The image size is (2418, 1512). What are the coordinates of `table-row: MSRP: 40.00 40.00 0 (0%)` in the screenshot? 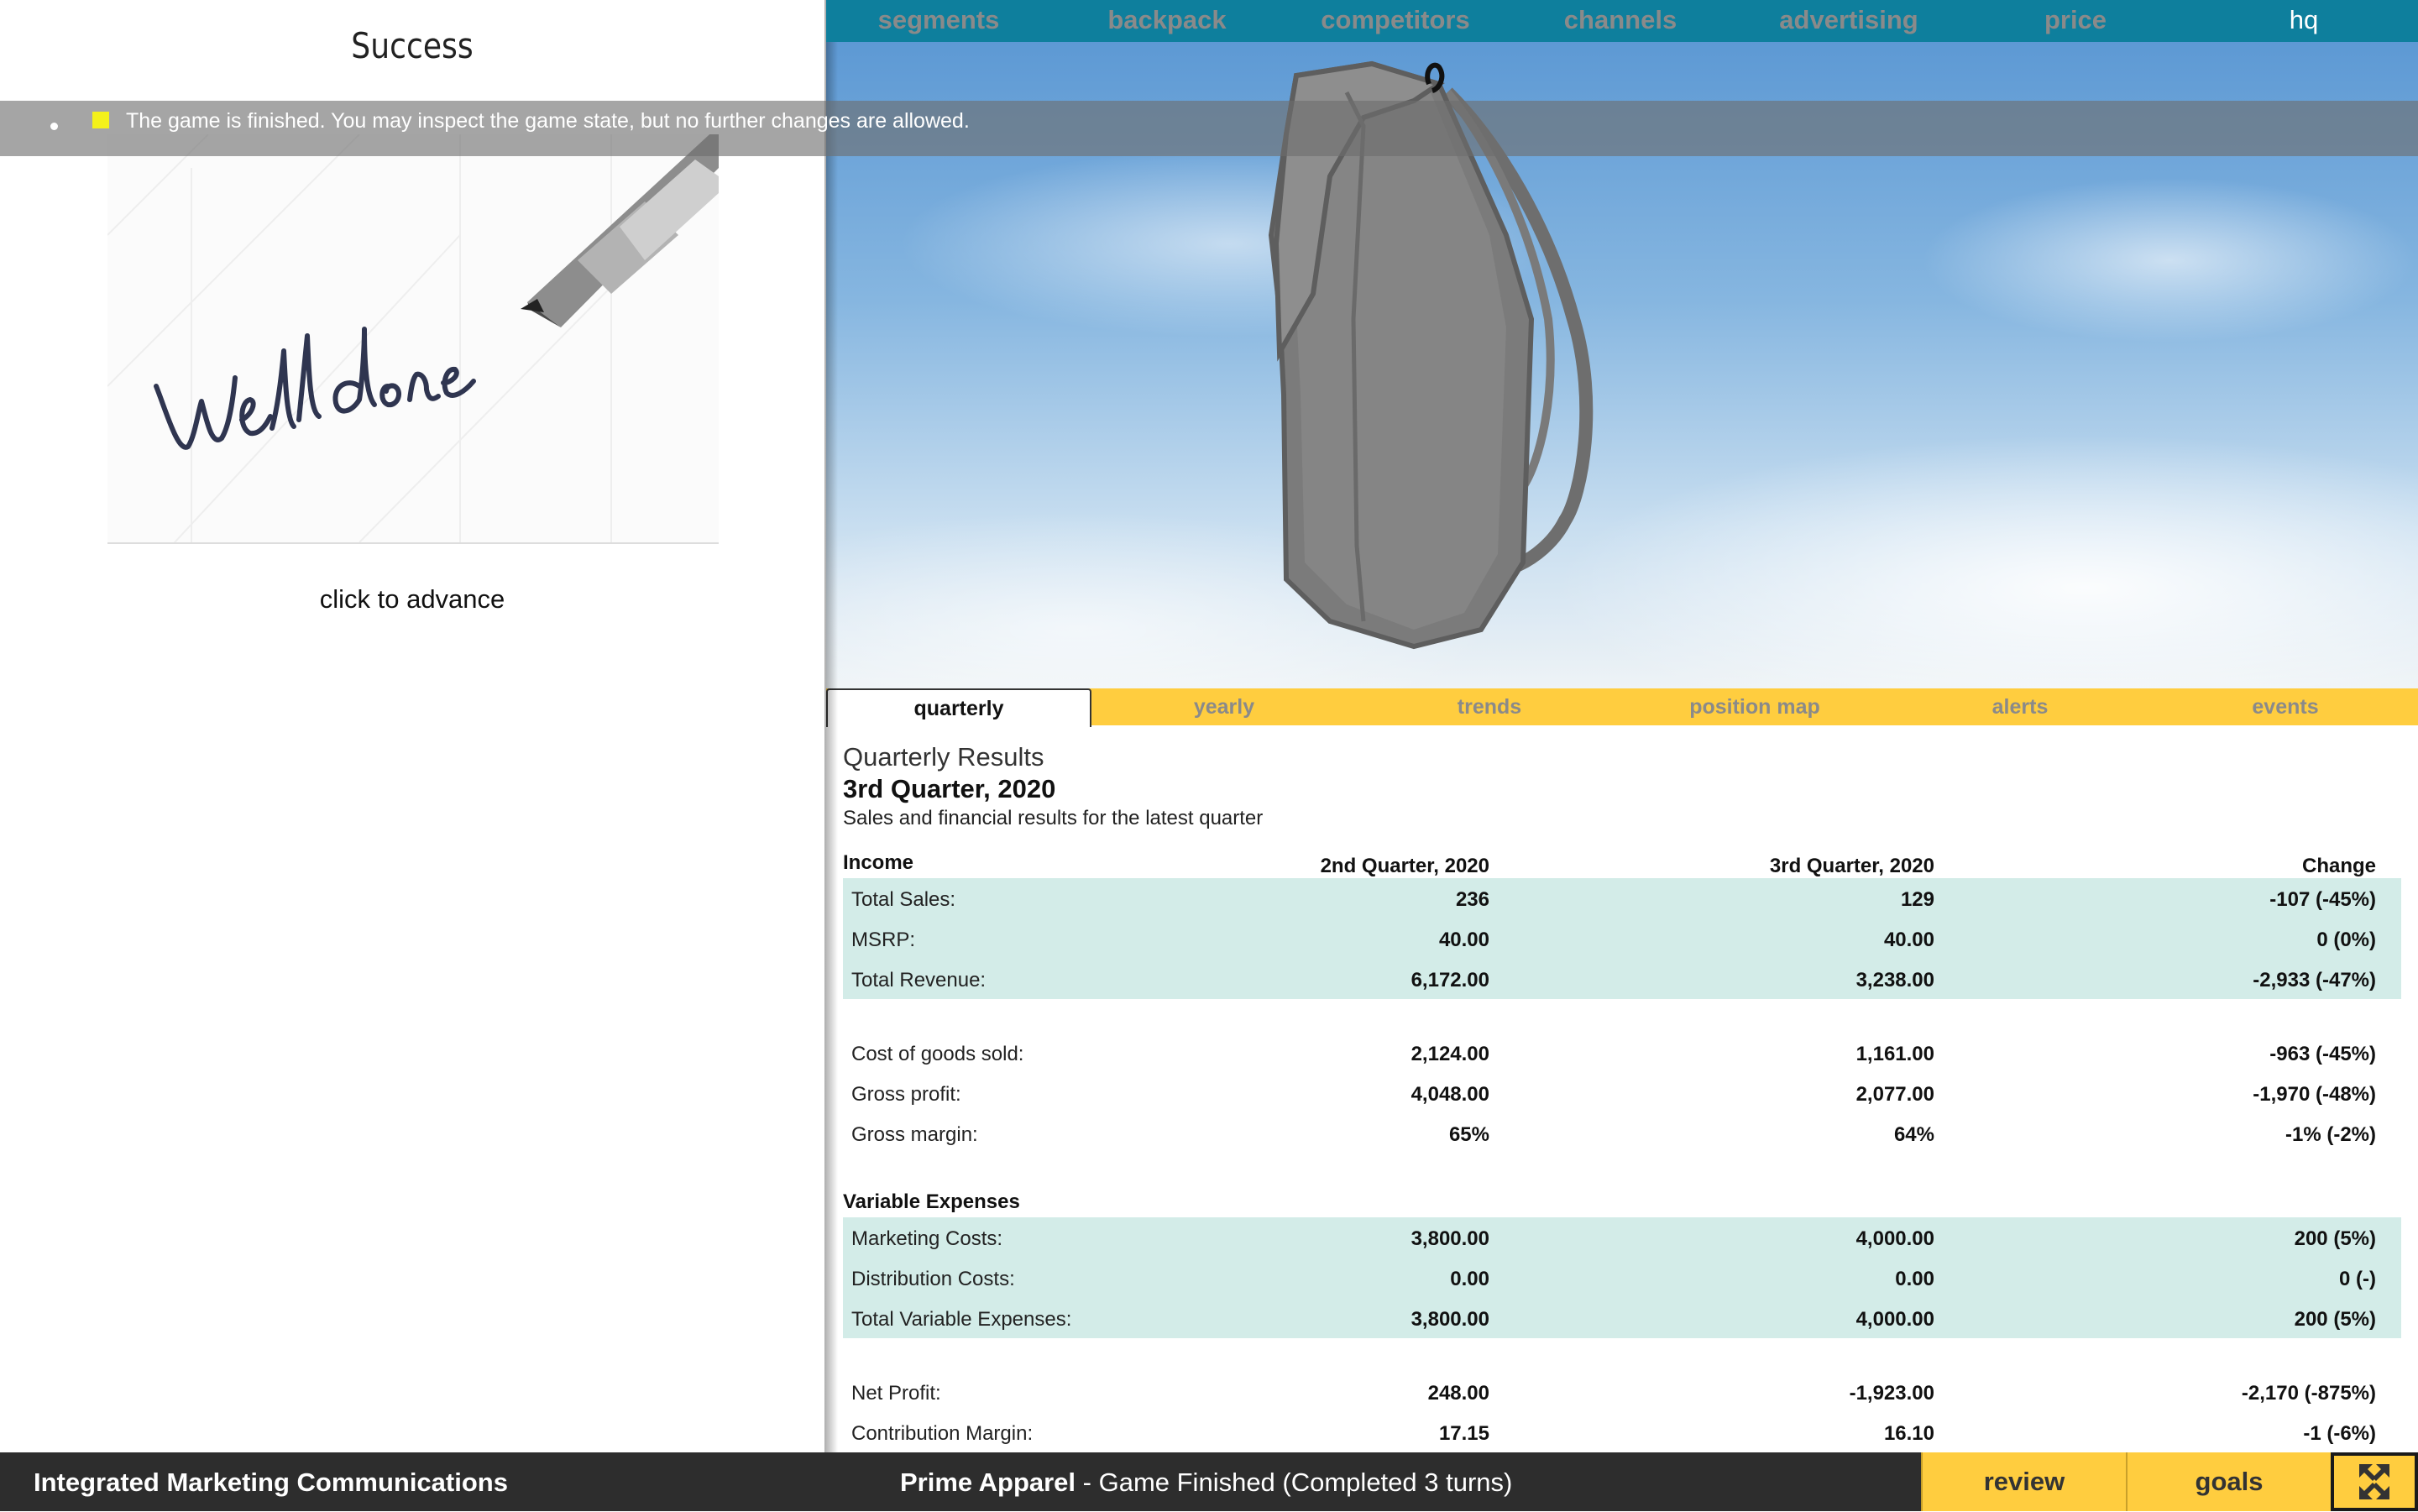 It's located at (1613, 940).